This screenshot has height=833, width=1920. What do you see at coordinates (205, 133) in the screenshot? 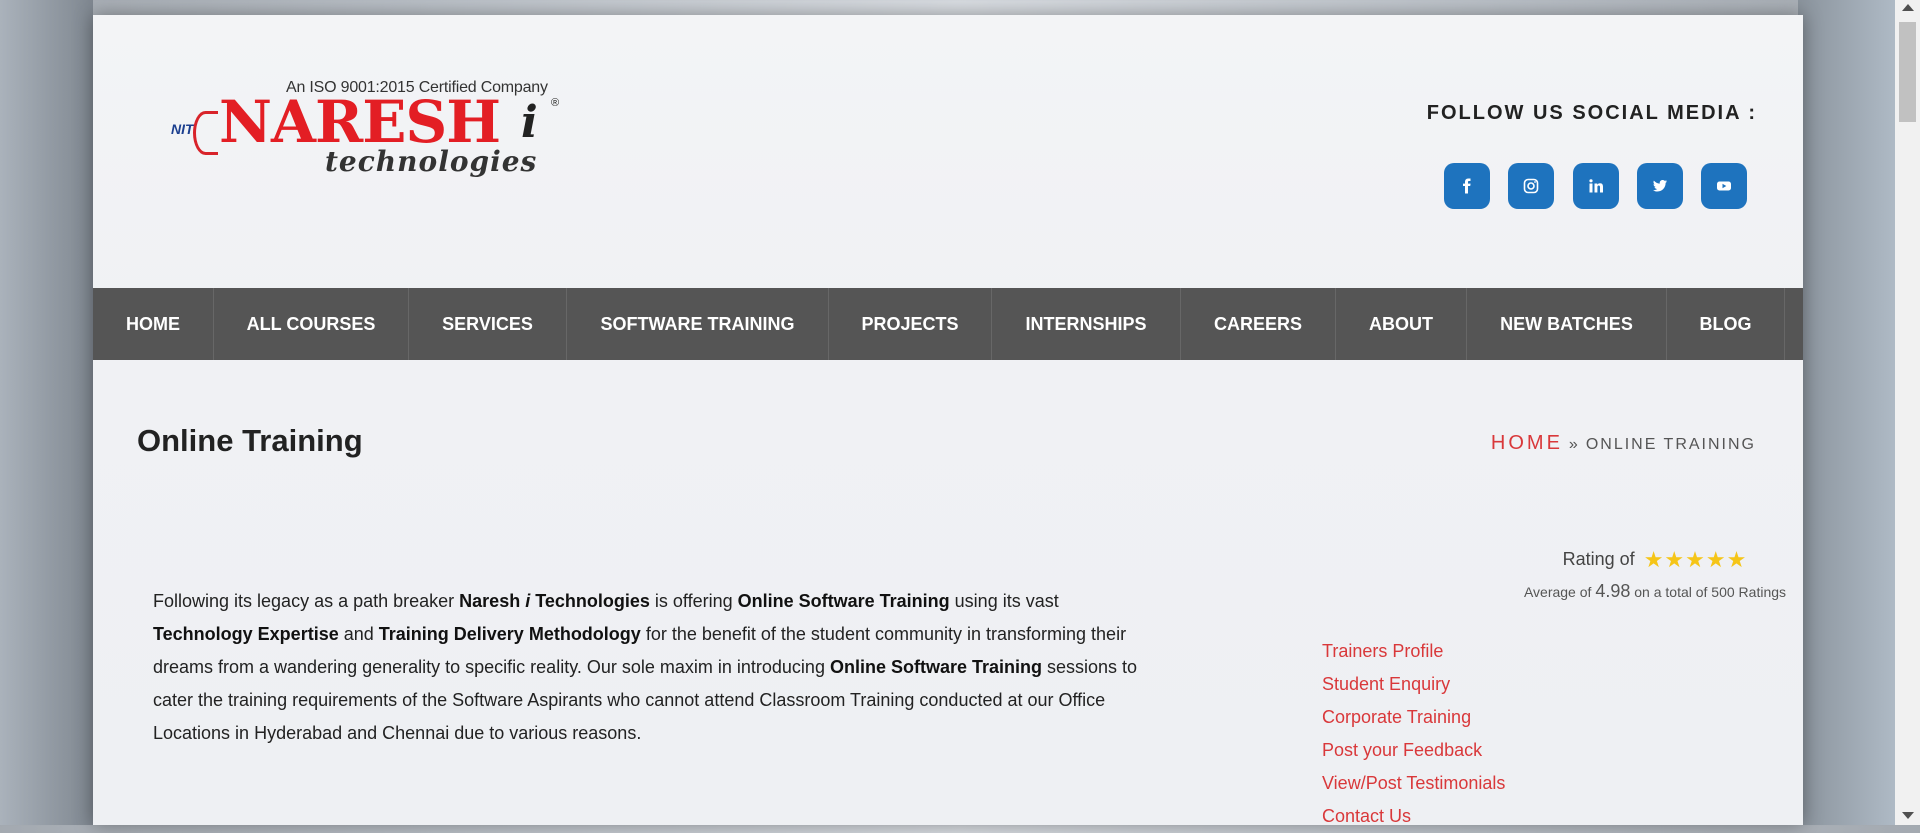
I see `nit-swirl-icon` at bounding box center [205, 133].